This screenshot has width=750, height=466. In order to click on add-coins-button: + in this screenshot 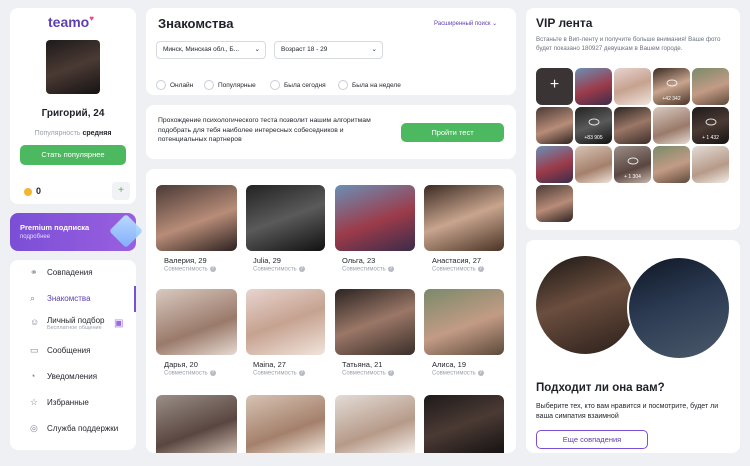, I will do `click(121, 191)`.